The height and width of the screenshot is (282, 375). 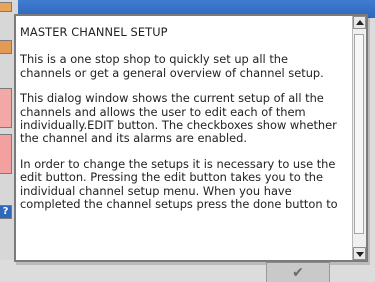 What do you see at coordinates (94, 32) in the screenshot?
I see `dialog-title: MASTER CHANNEL SETUP` at bounding box center [94, 32].